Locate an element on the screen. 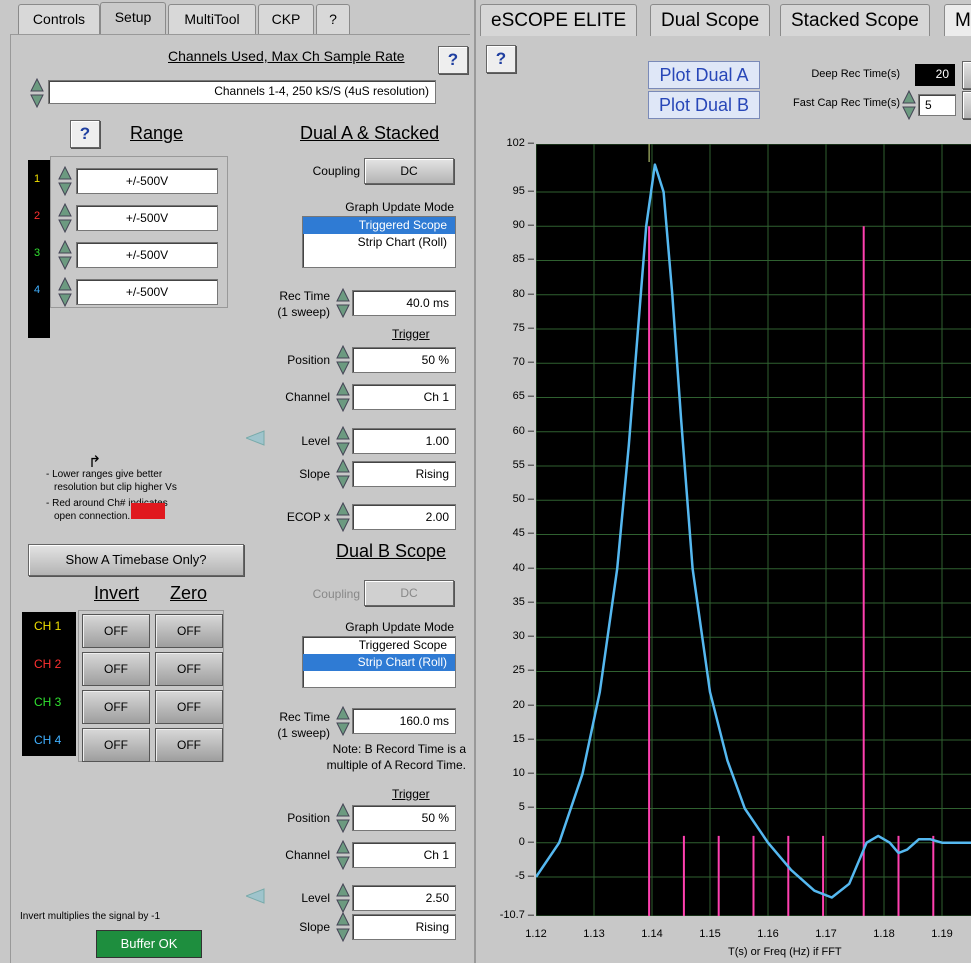 The image size is (971, 963). range-ch4-field: +/-500V is located at coordinates (147, 292).